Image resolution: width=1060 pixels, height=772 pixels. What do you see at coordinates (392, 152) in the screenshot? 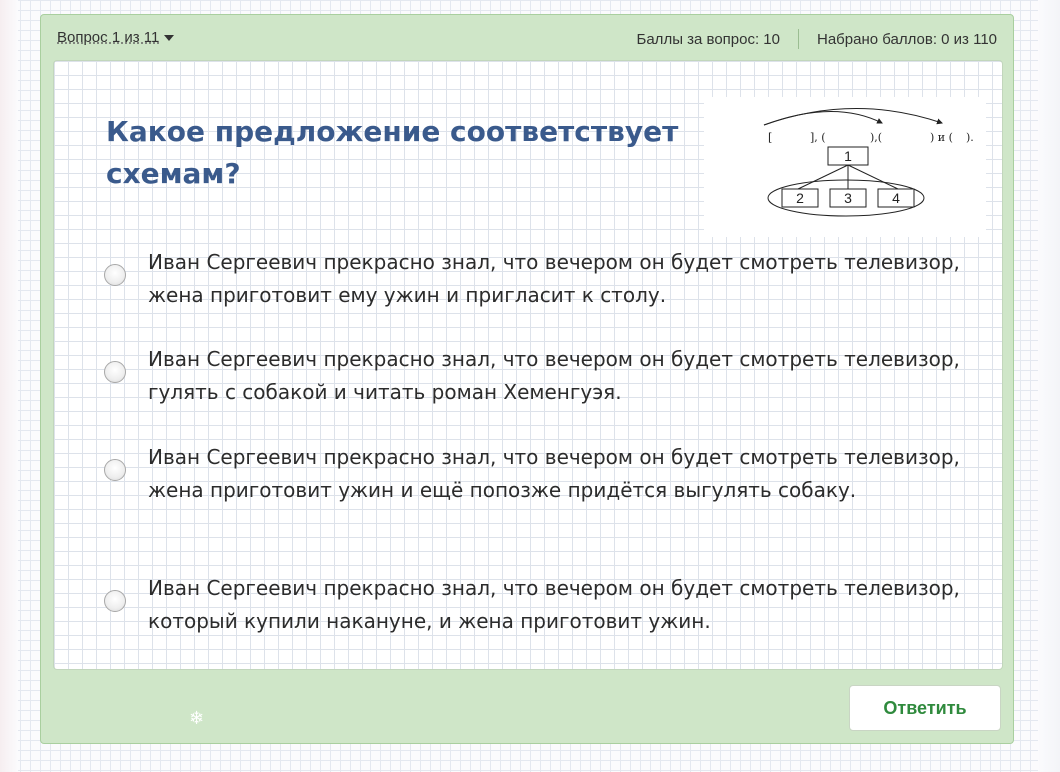
I see `question-title: Какое предложение соответствует схемам?` at bounding box center [392, 152].